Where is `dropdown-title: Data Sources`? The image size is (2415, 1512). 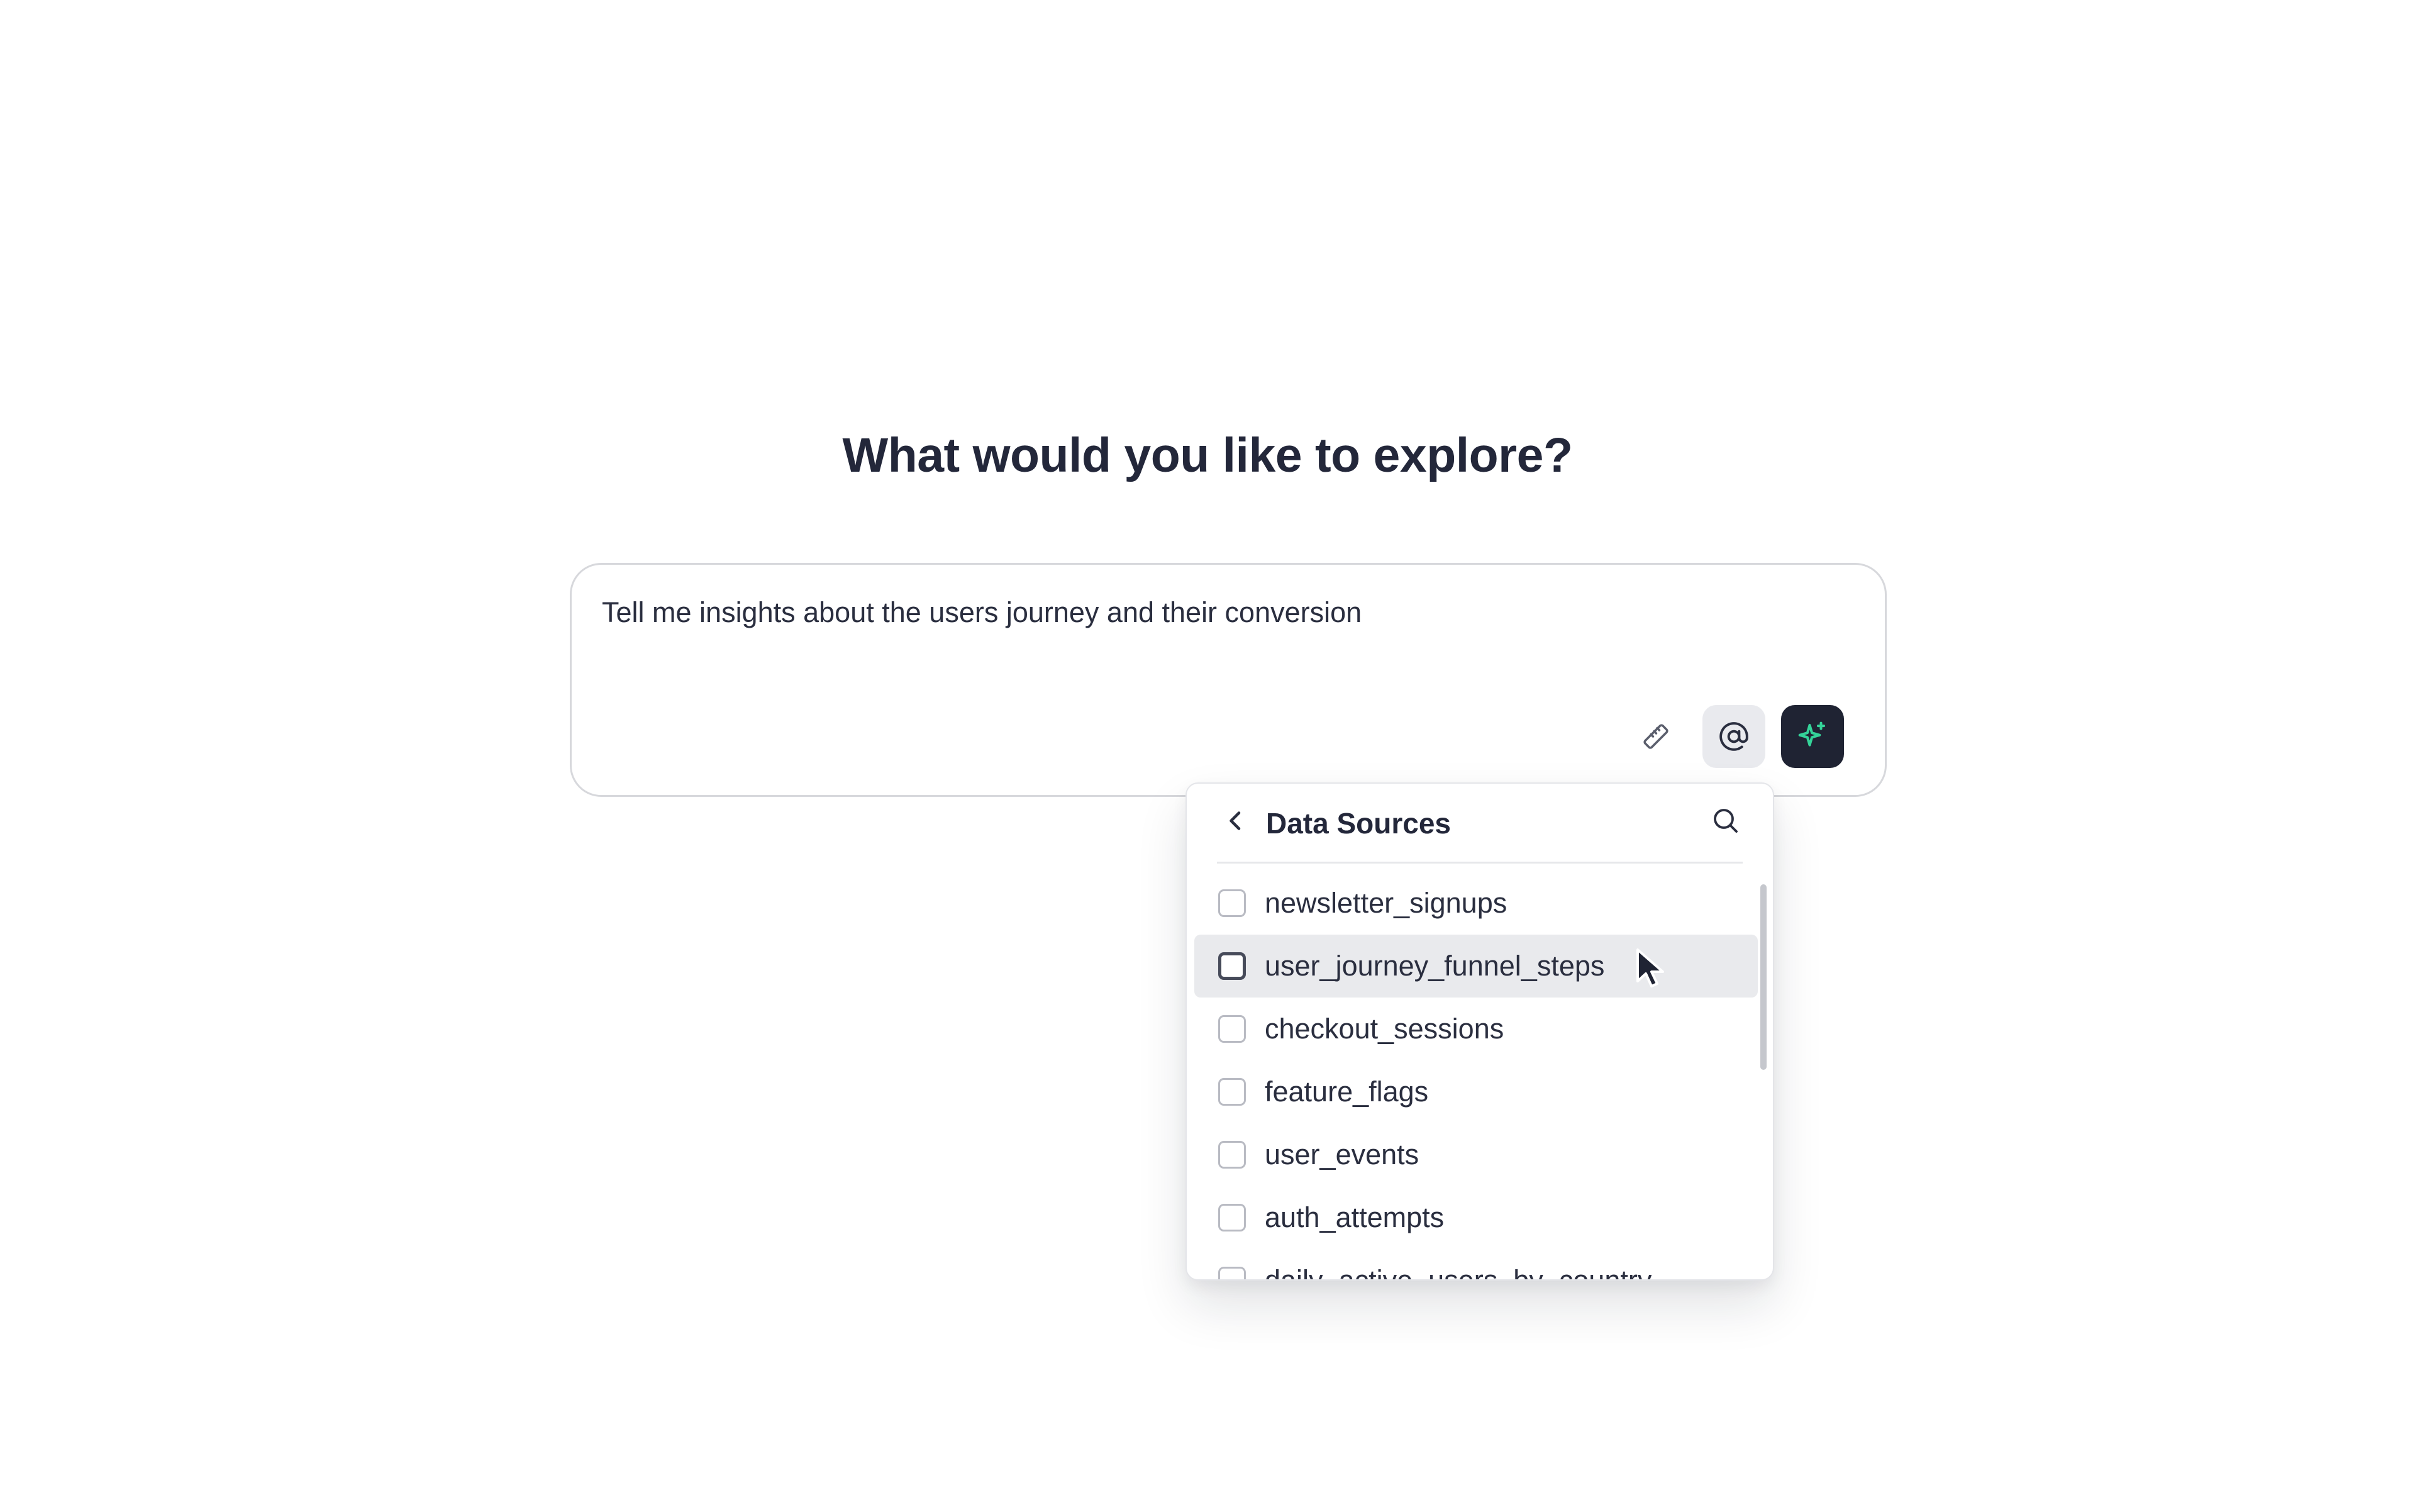
dropdown-title: Data Sources is located at coordinates (1359, 823).